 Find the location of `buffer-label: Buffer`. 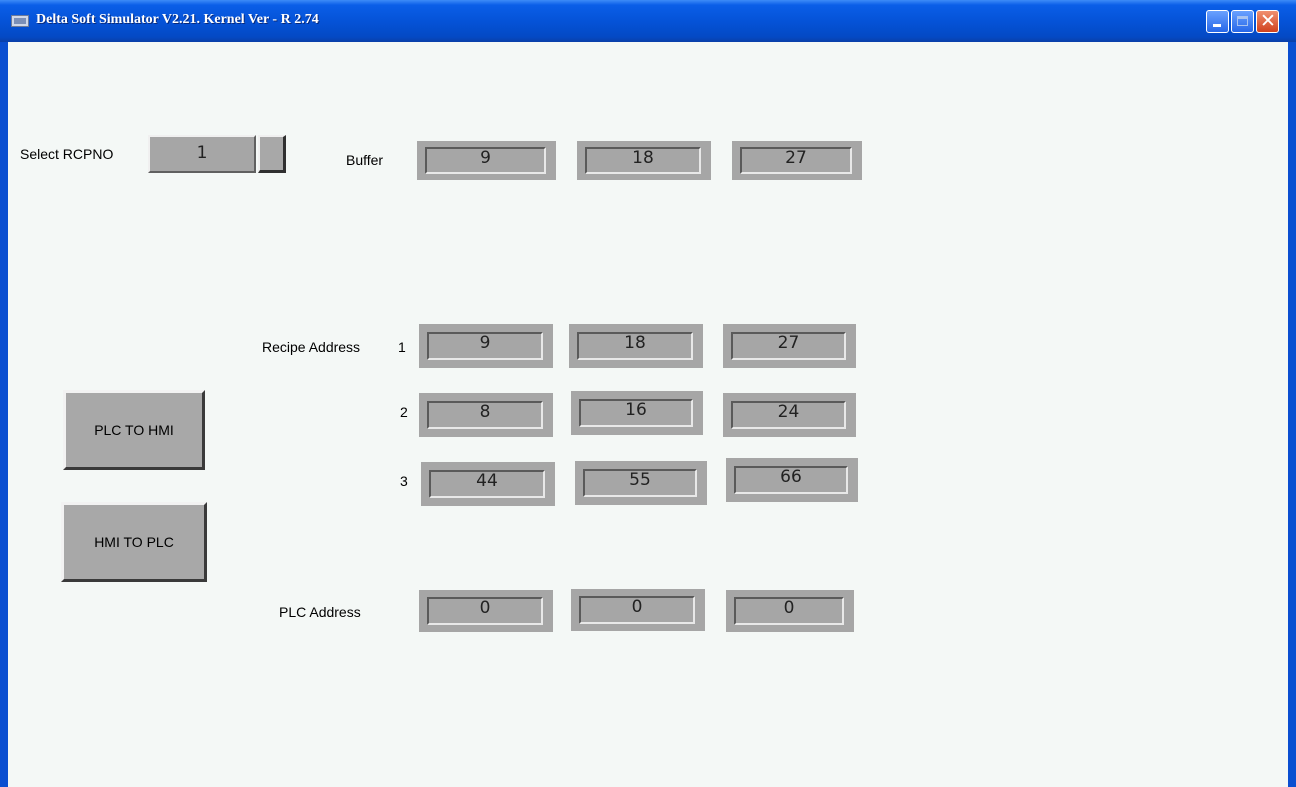

buffer-label: Buffer is located at coordinates (365, 160).